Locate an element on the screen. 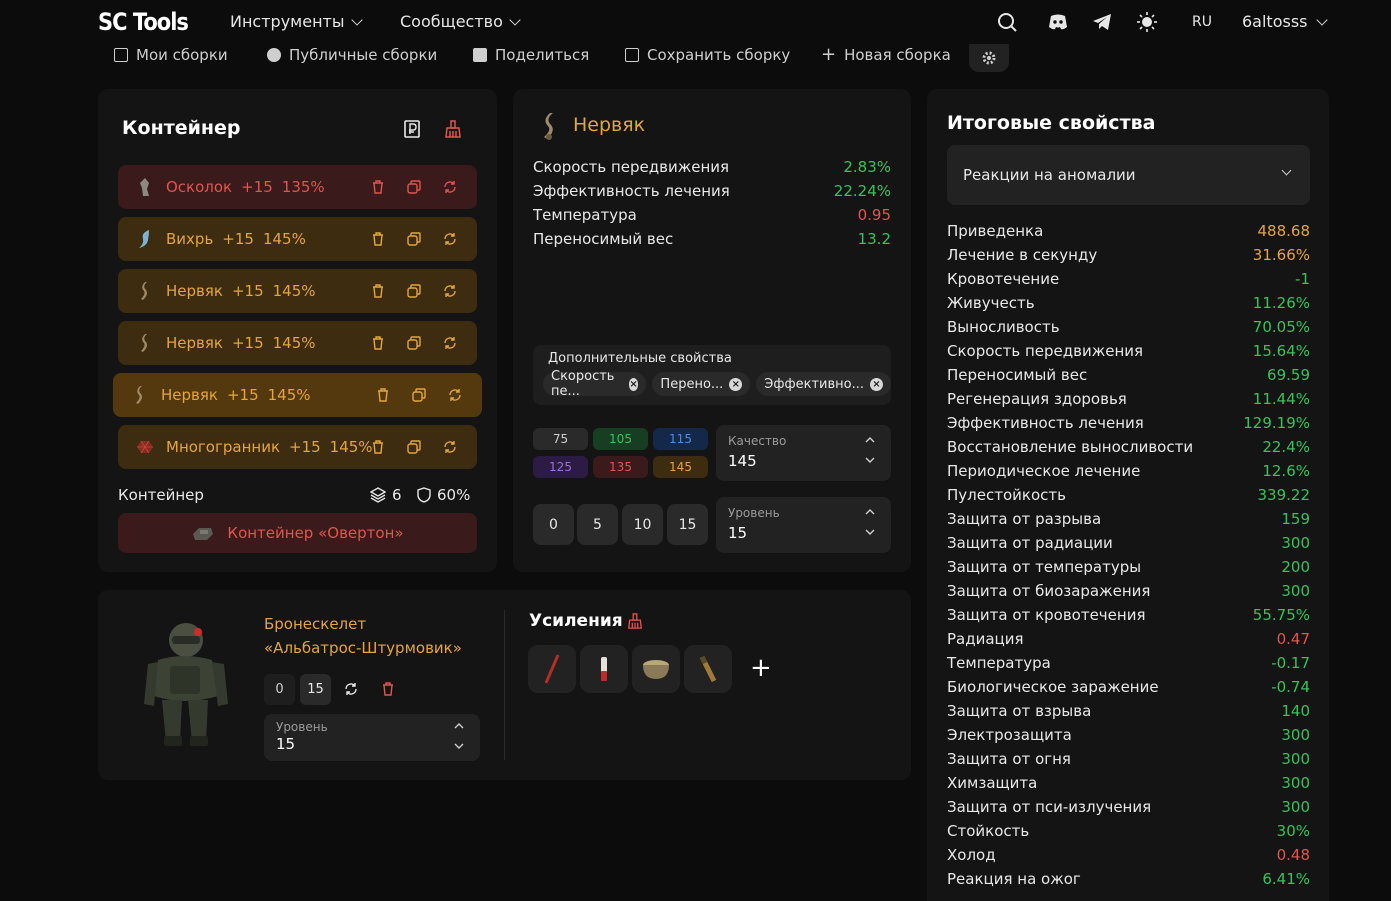  level-0-button: 0 is located at coordinates (553, 524).